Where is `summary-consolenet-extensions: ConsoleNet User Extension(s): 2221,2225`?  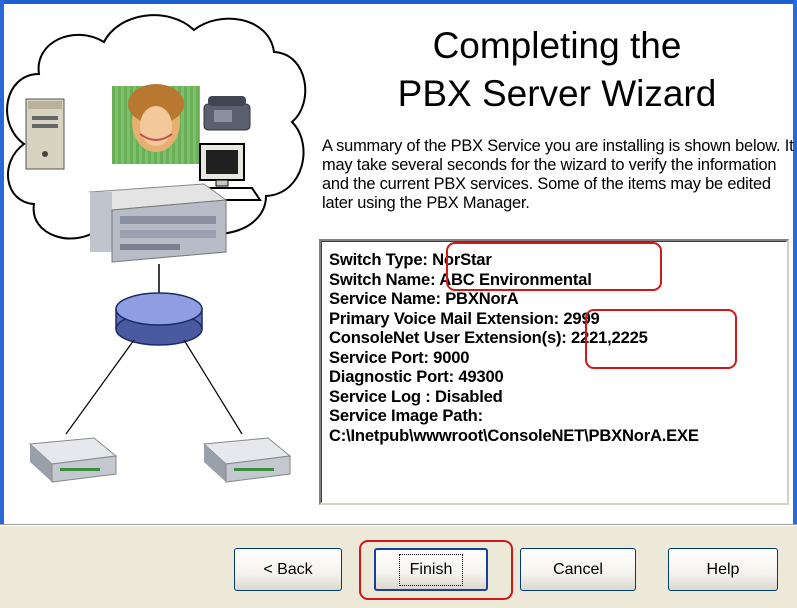 summary-consolenet-extensions: ConsoleNet User Extension(s): 2221,2225 is located at coordinates (488, 337).